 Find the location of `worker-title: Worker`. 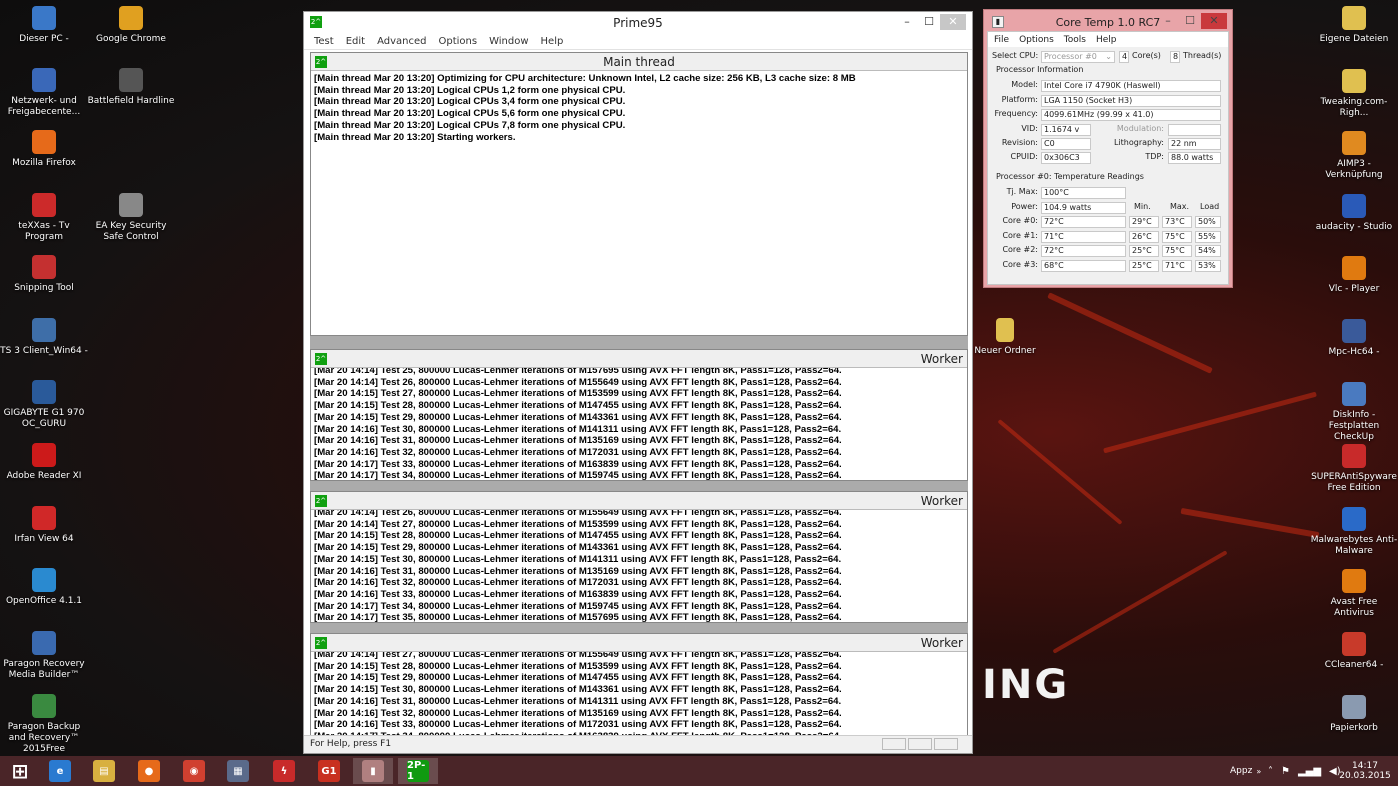

worker-title: Worker is located at coordinates (941, 358).